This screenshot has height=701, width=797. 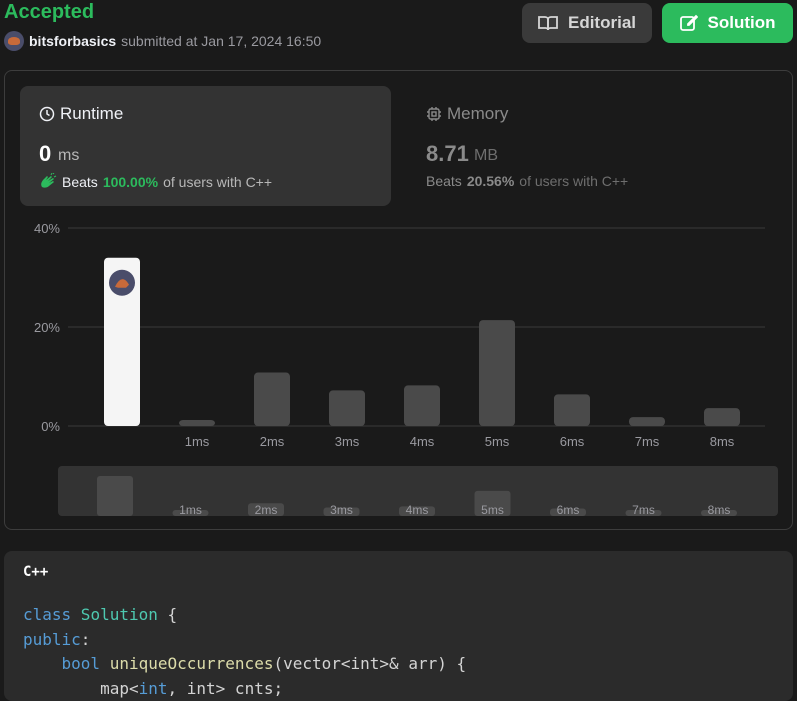 What do you see at coordinates (492, 509) in the screenshot?
I see `slider-label: 5ms` at bounding box center [492, 509].